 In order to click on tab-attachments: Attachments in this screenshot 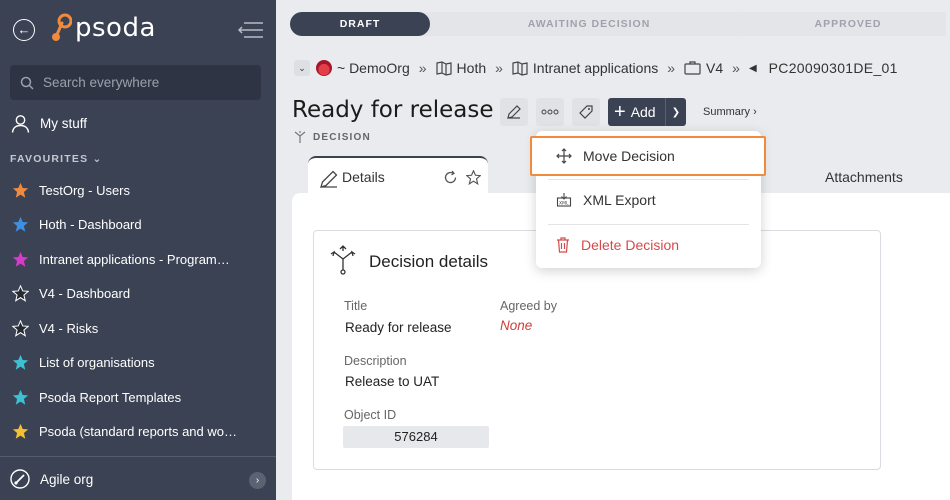, I will do `click(864, 177)`.